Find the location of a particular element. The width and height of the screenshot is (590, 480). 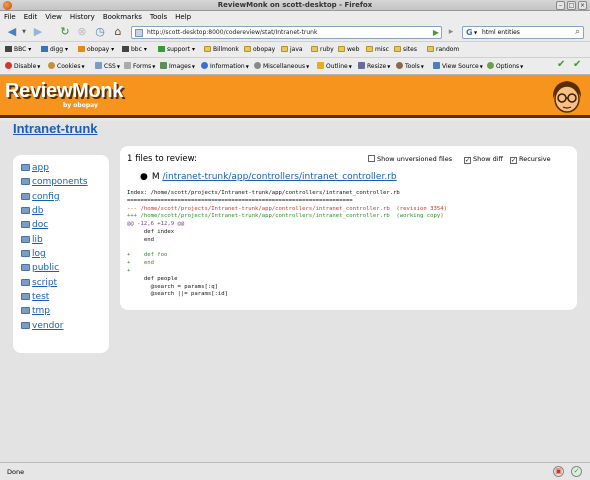

search-icon: ⌕ is located at coordinates (577, 32).